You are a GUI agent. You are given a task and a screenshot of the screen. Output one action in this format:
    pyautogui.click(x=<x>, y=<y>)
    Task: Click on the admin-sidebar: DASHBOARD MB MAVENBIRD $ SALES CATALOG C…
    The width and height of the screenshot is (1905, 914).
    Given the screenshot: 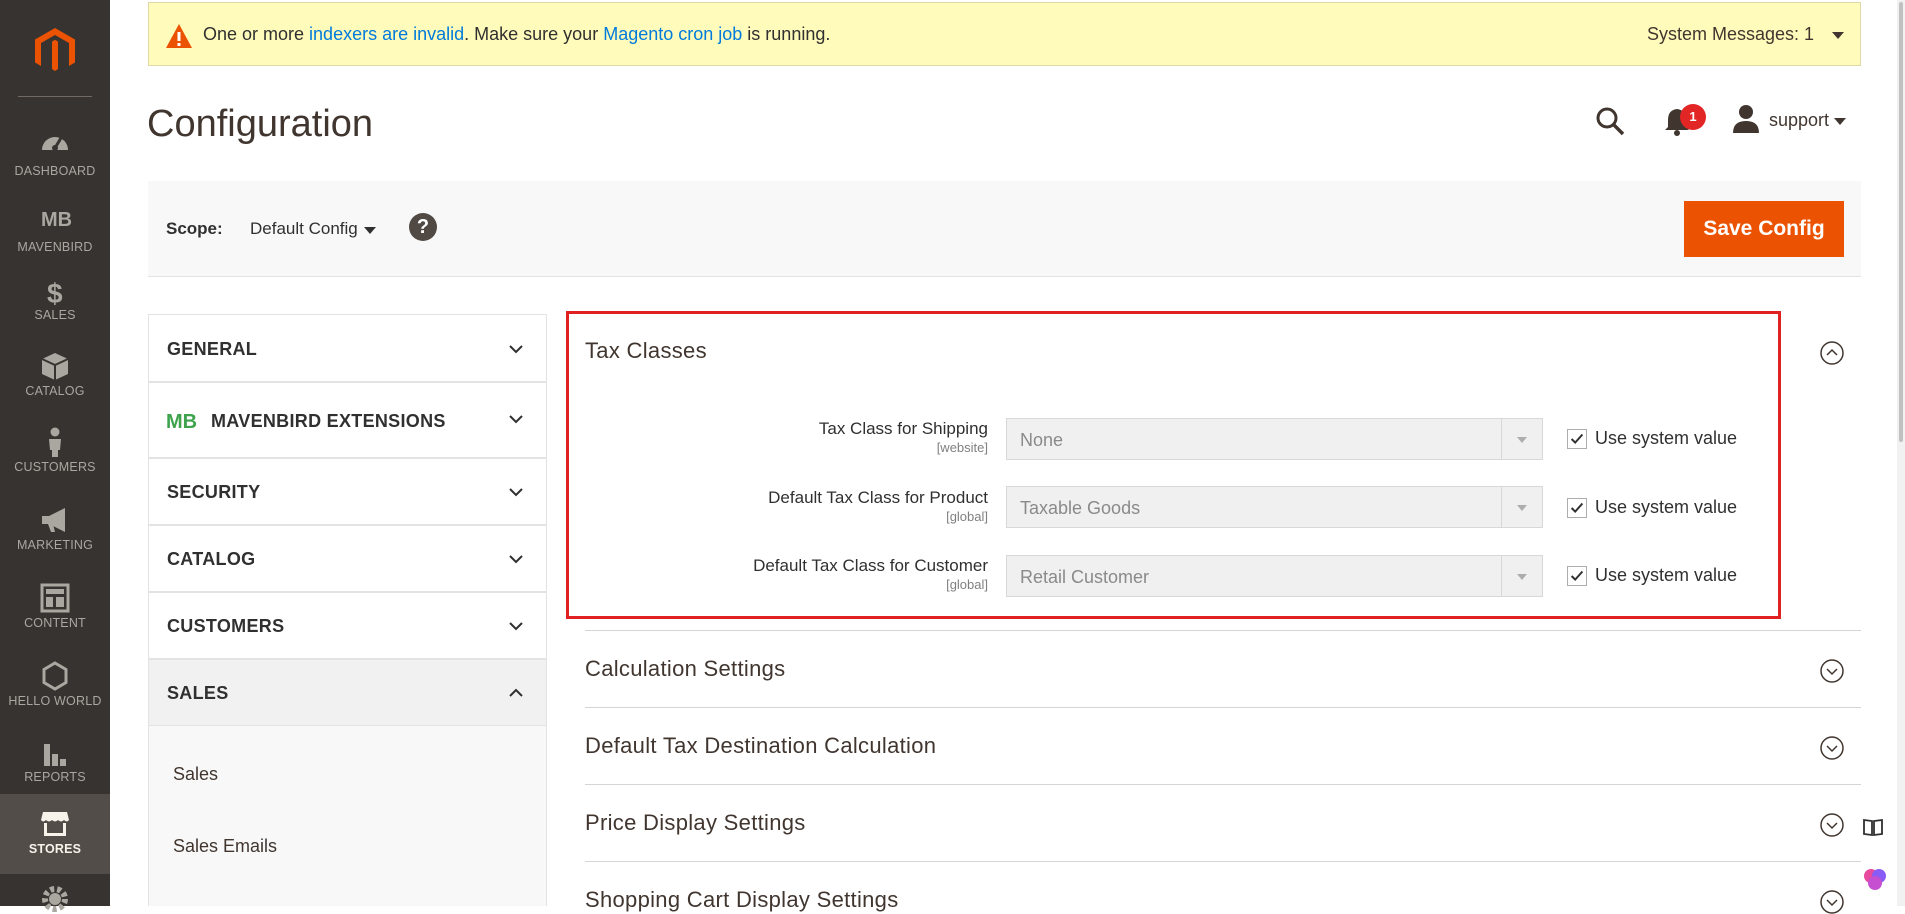 What is the action you would take?
    pyautogui.click(x=55, y=456)
    